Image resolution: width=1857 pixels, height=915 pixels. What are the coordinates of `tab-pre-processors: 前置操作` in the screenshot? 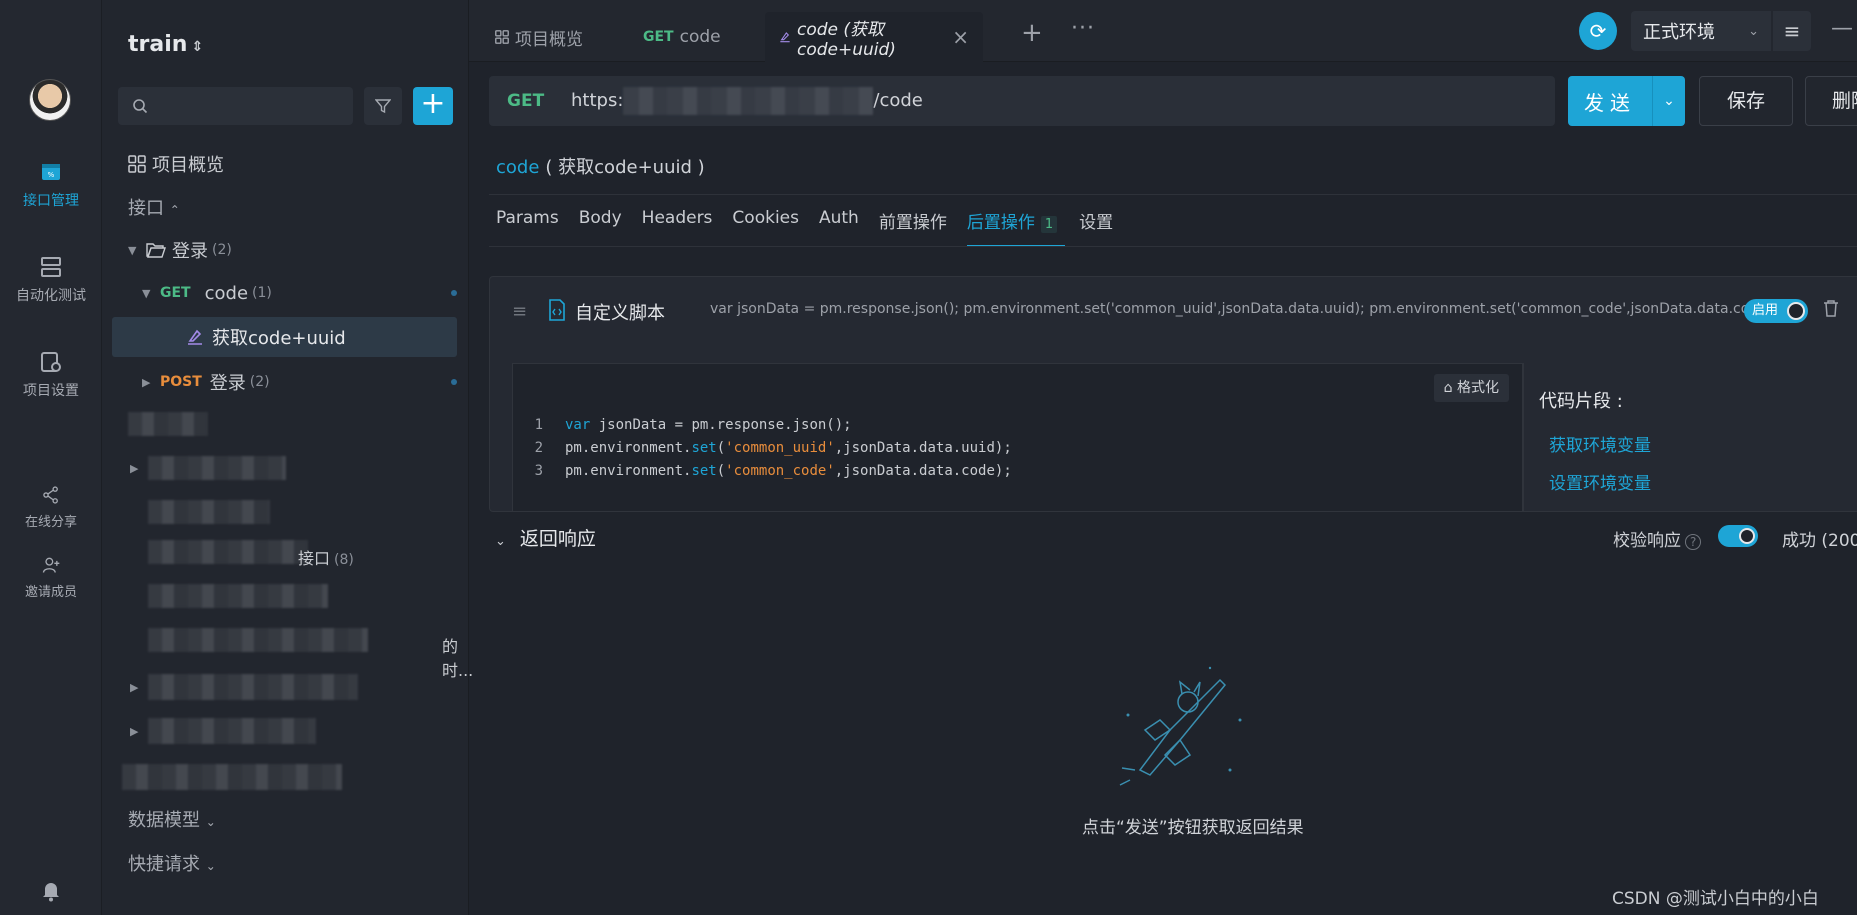 It's located at (913, 227).